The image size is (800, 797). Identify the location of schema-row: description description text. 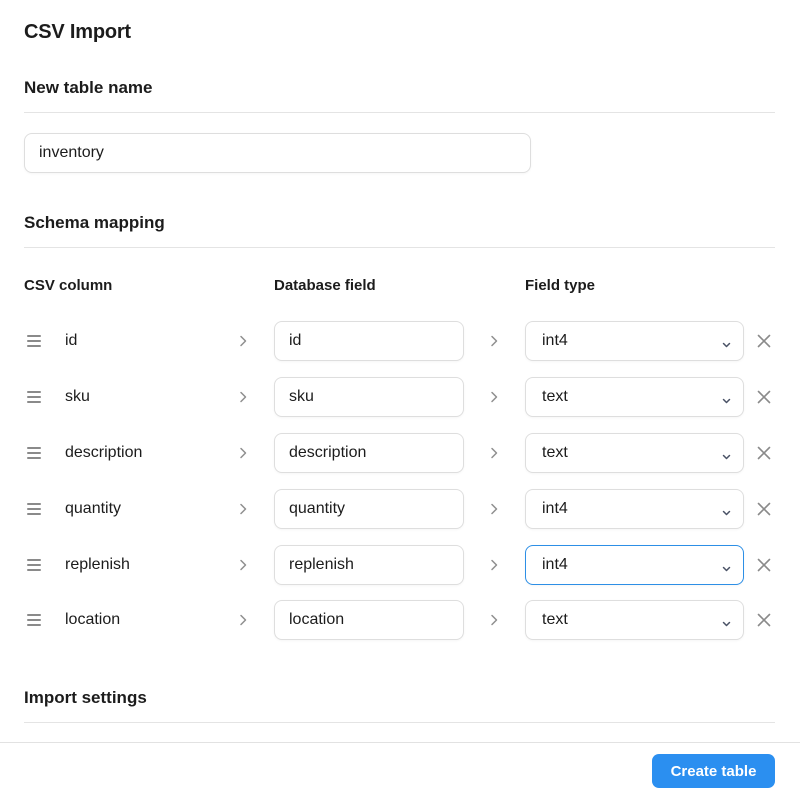
(400, 453).